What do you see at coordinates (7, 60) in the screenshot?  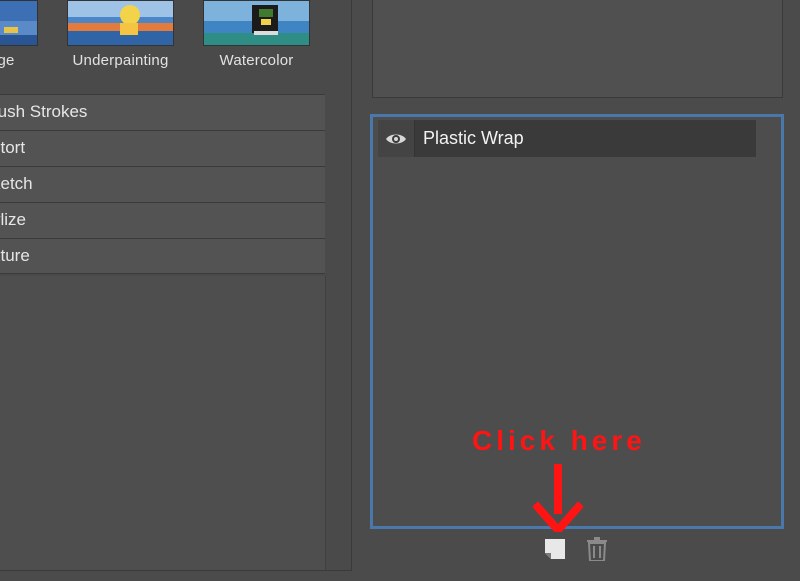 I see `thumbnail-label: ge` at bounding box center [7, 60].